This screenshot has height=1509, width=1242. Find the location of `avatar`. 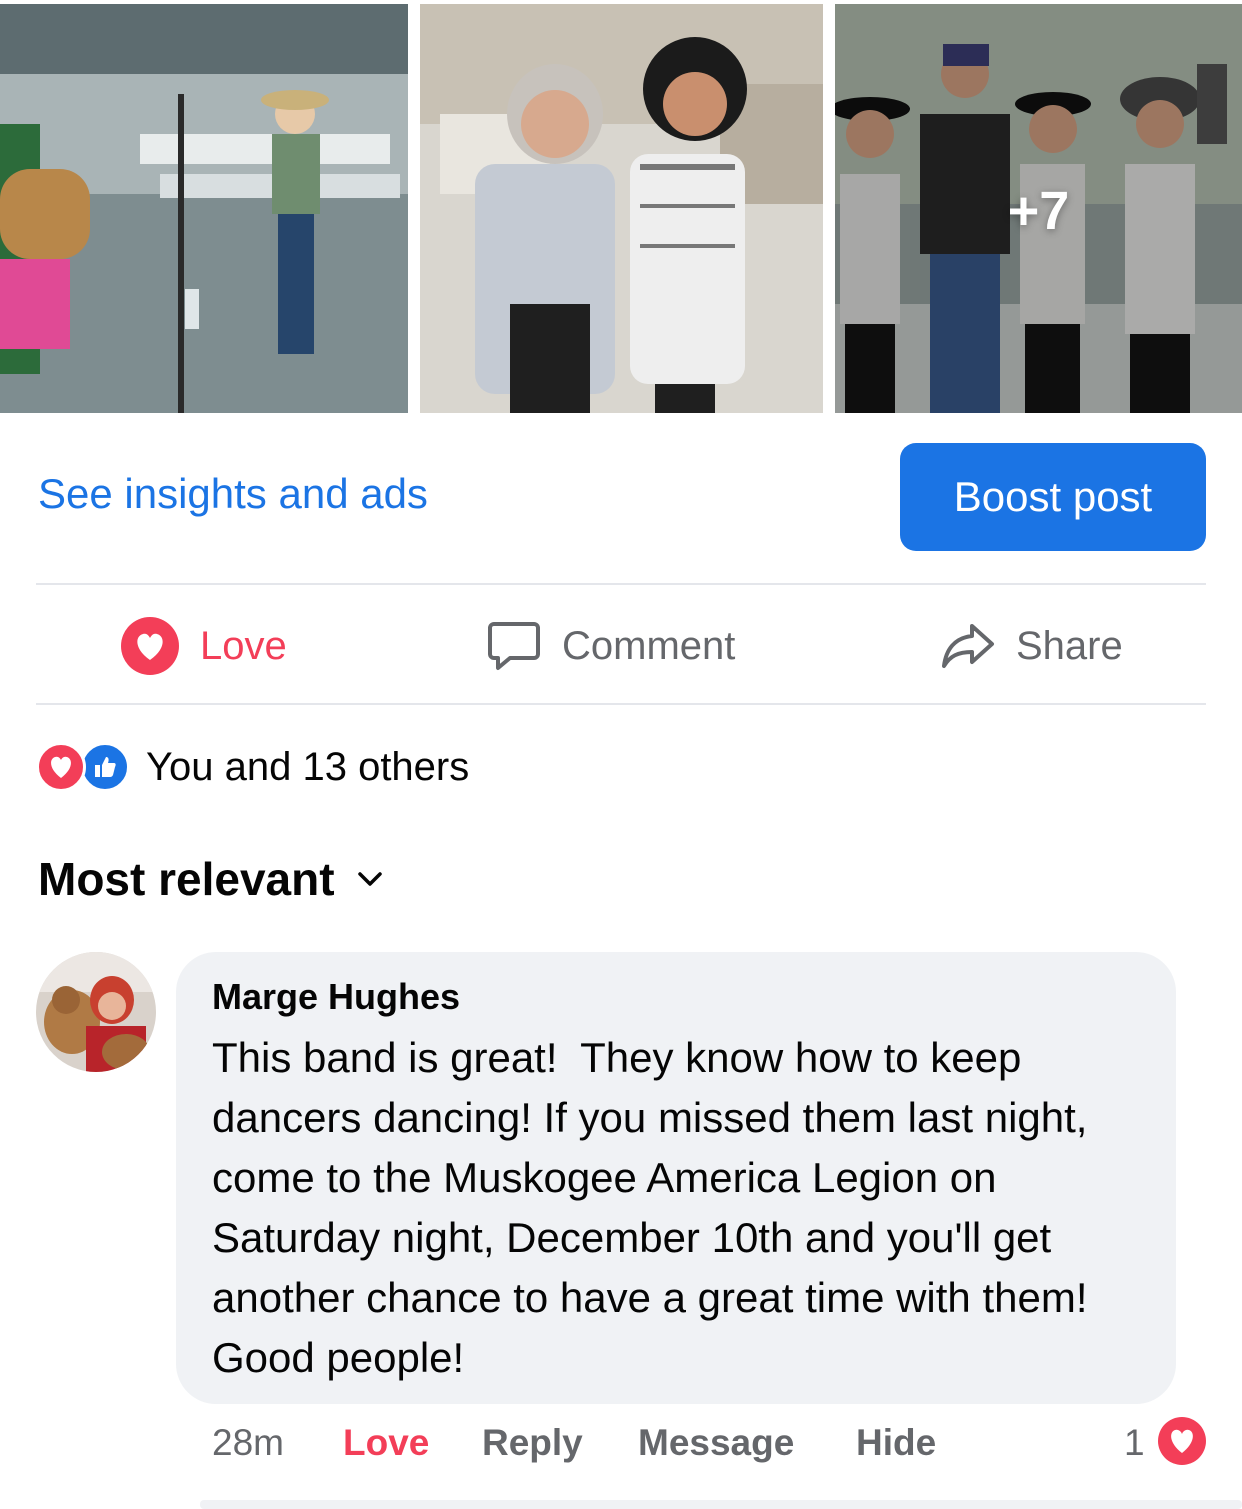

avatar is located at coordinates (96, 1012).